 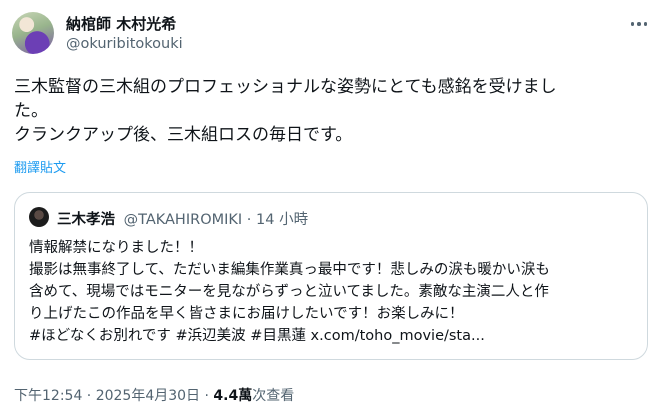 What do you see at coordinates (282, 220) in the screenshot?
I see `quoted-time: 14 小時` at bounding box center [282, 220].